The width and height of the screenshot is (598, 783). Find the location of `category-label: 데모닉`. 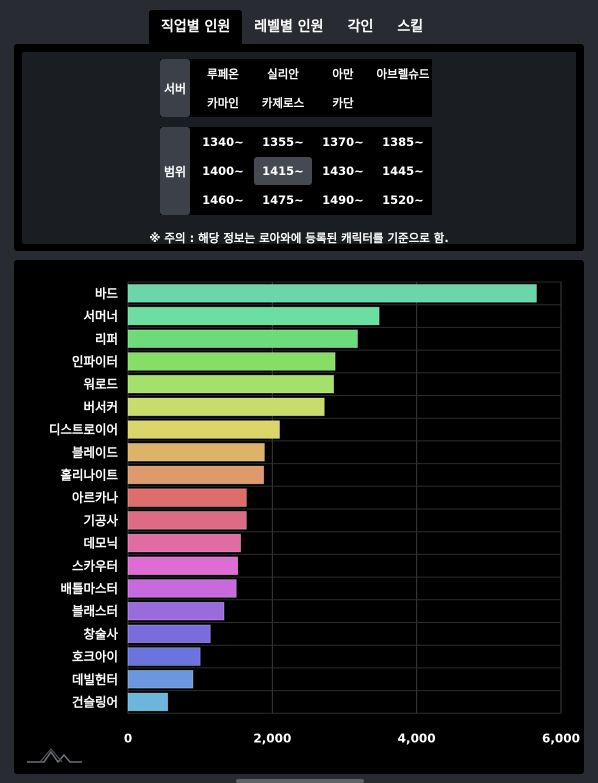

category-label: 데모닉 is located at coordinates (100, 543).